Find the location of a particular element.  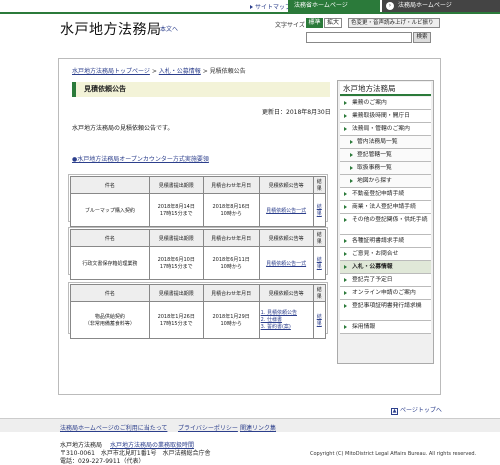

search-input is located at coordinates (359, 37).